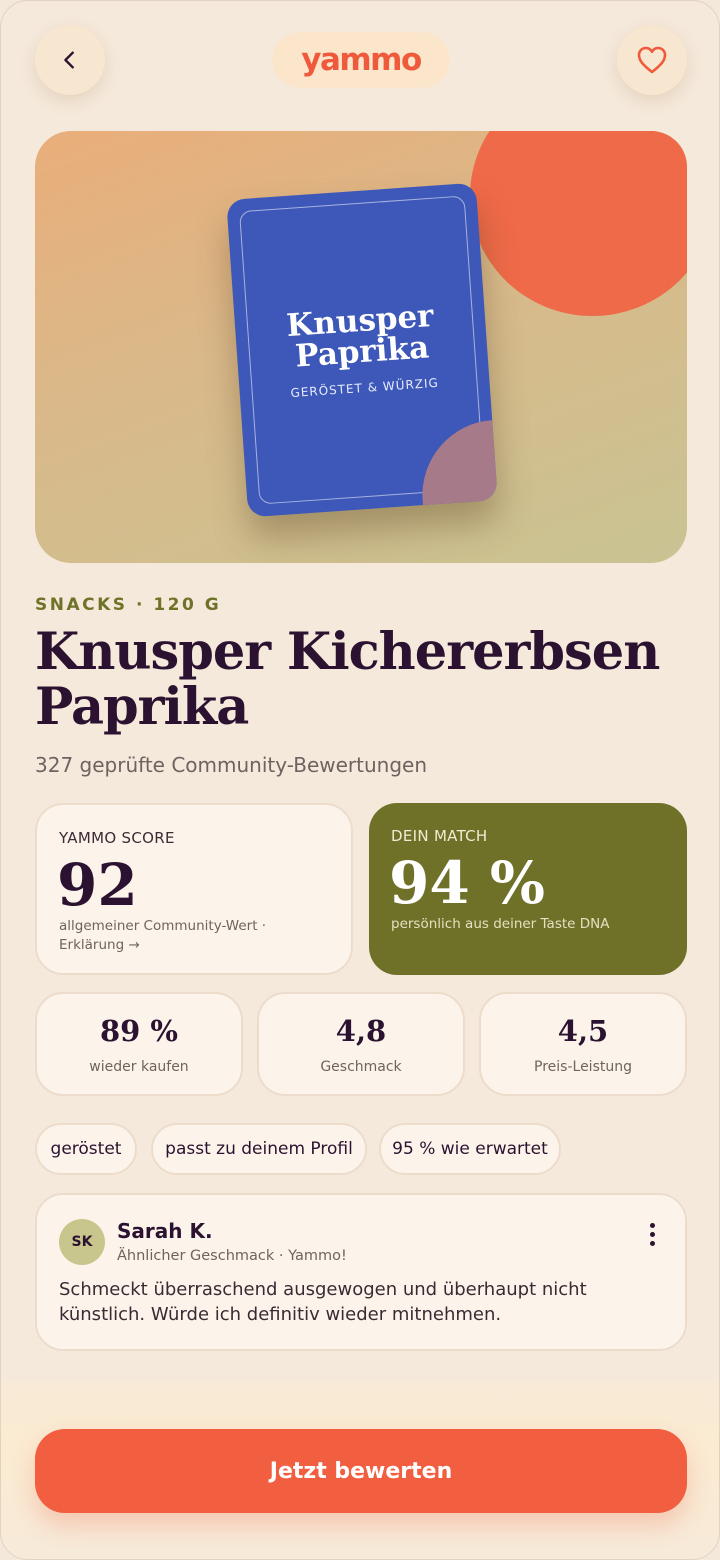 This screenshot has height=1560, width=720. What do you see at coordinates (362, 350) in the screenshot?
I see `product-package: Knusper Paprika GERÖSTET & WÜRZIG` at bounding box center [362, 350].